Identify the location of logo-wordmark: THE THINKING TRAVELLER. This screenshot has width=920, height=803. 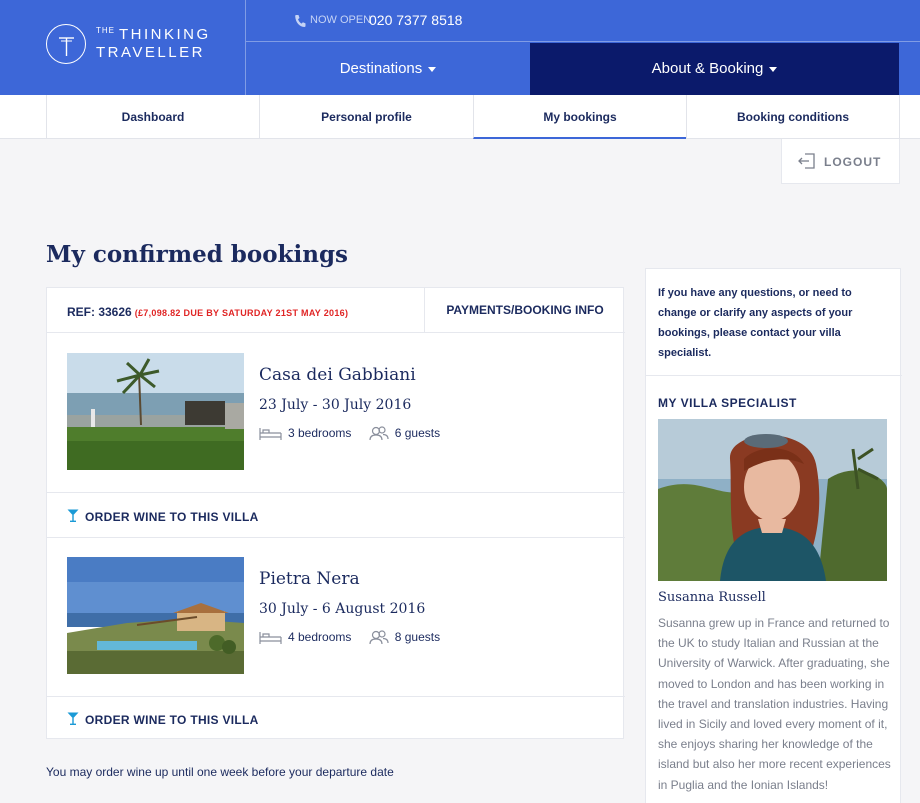
(153, 44).